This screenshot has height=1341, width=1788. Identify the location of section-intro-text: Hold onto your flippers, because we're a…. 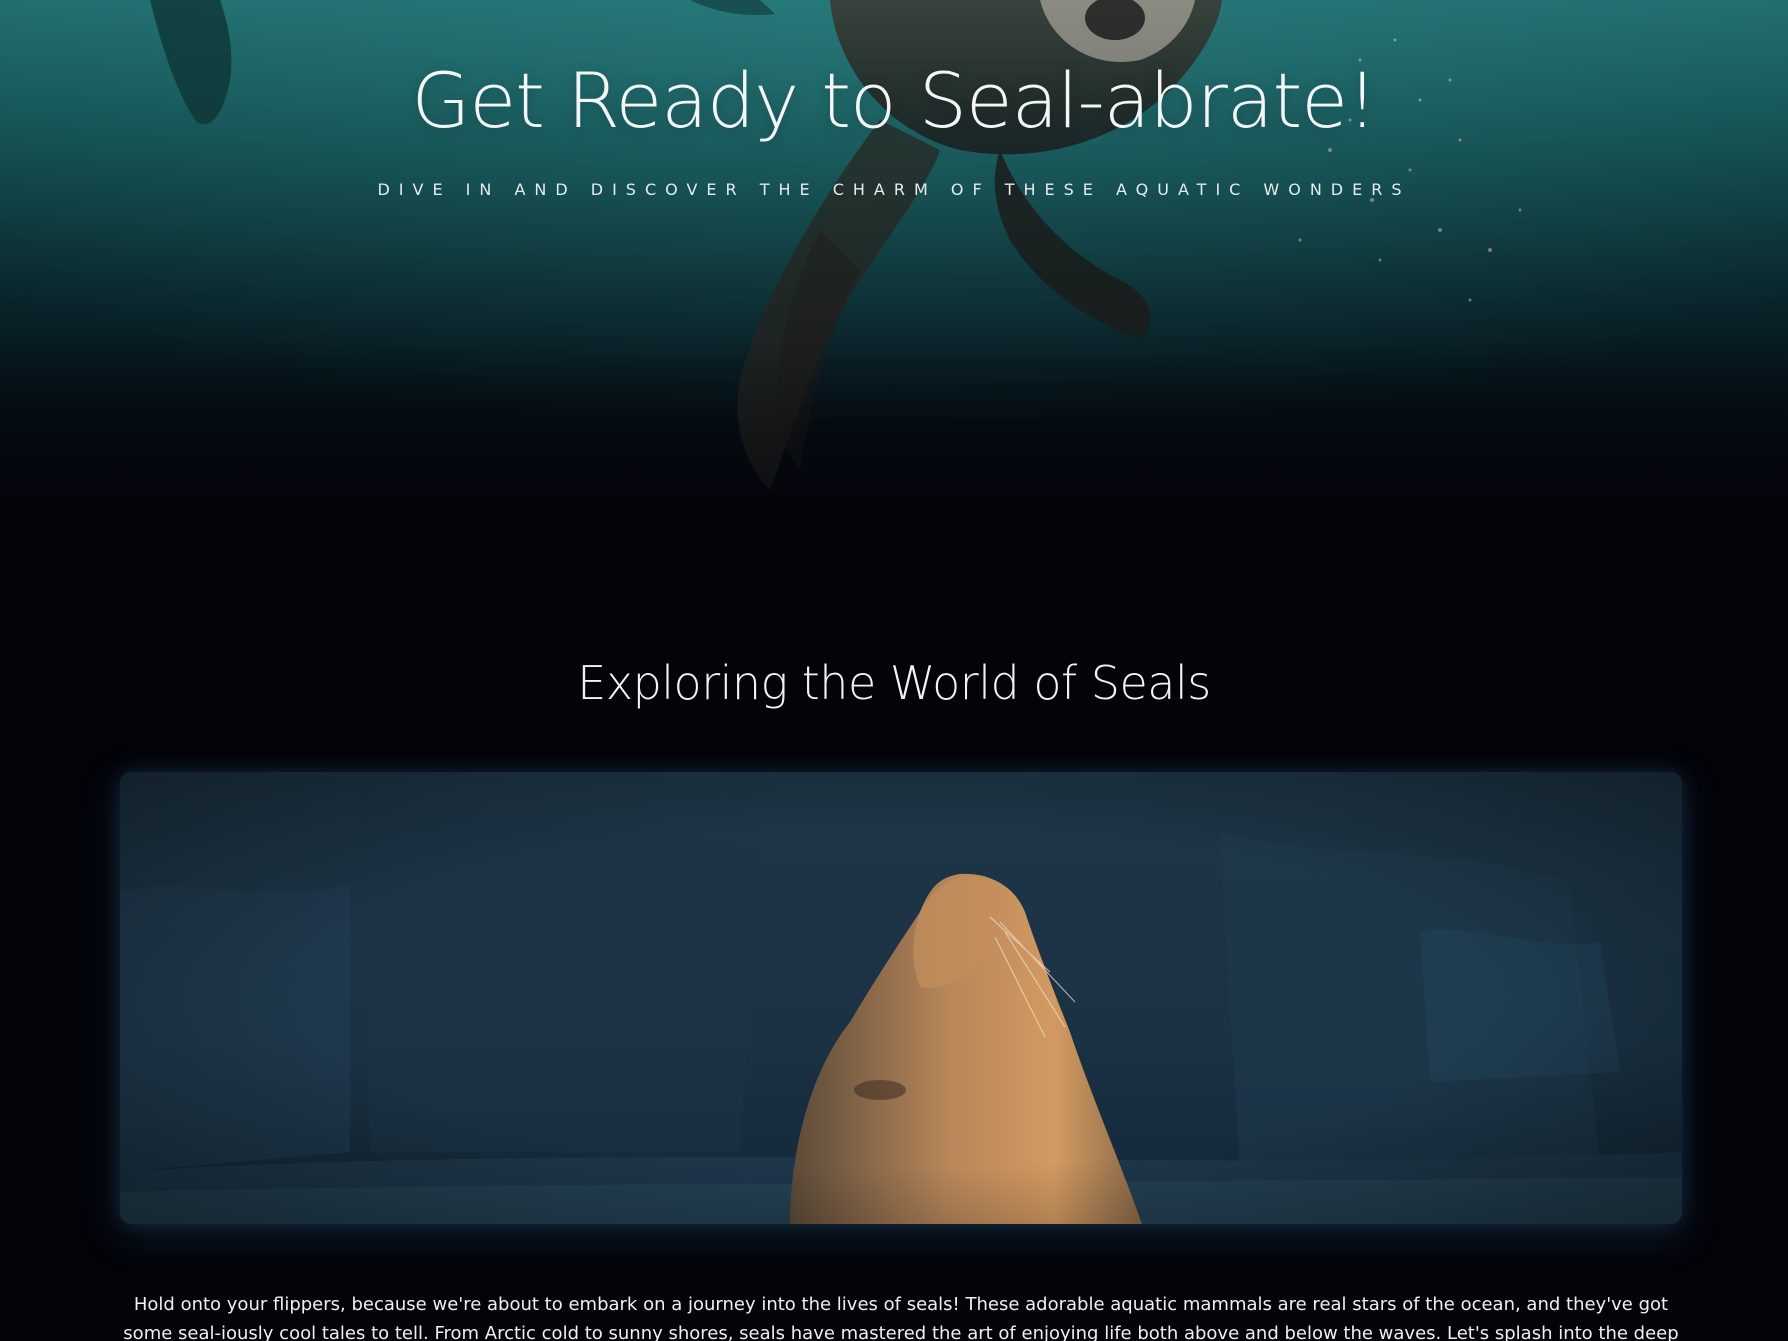
(901, 1317).